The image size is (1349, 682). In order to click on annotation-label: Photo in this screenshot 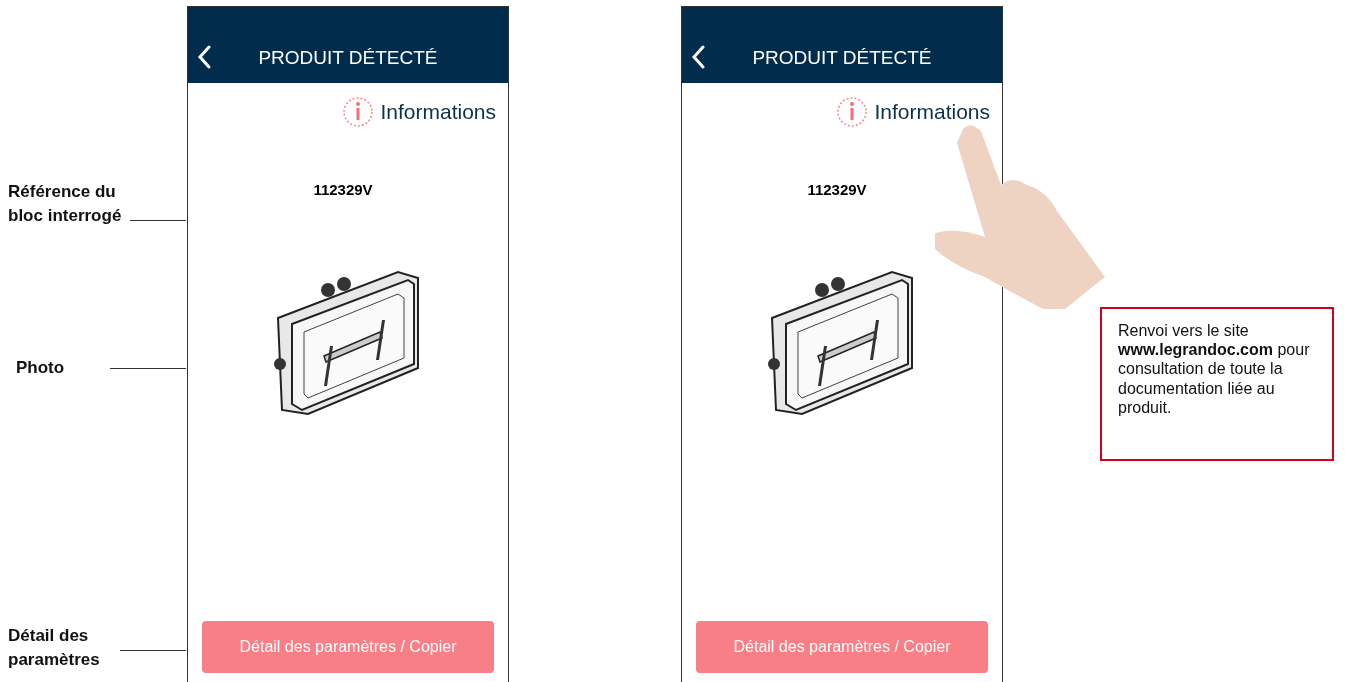, I will do `click(40, 368)`.